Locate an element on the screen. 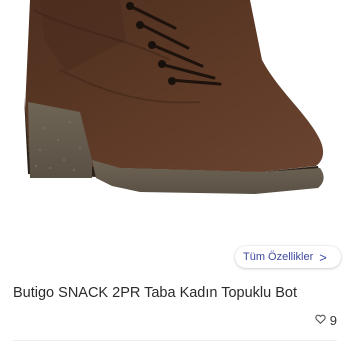 Image resolution: width=350 pixels, height=350 pixels. like-button: 9 is located at coordinates (326, 320).